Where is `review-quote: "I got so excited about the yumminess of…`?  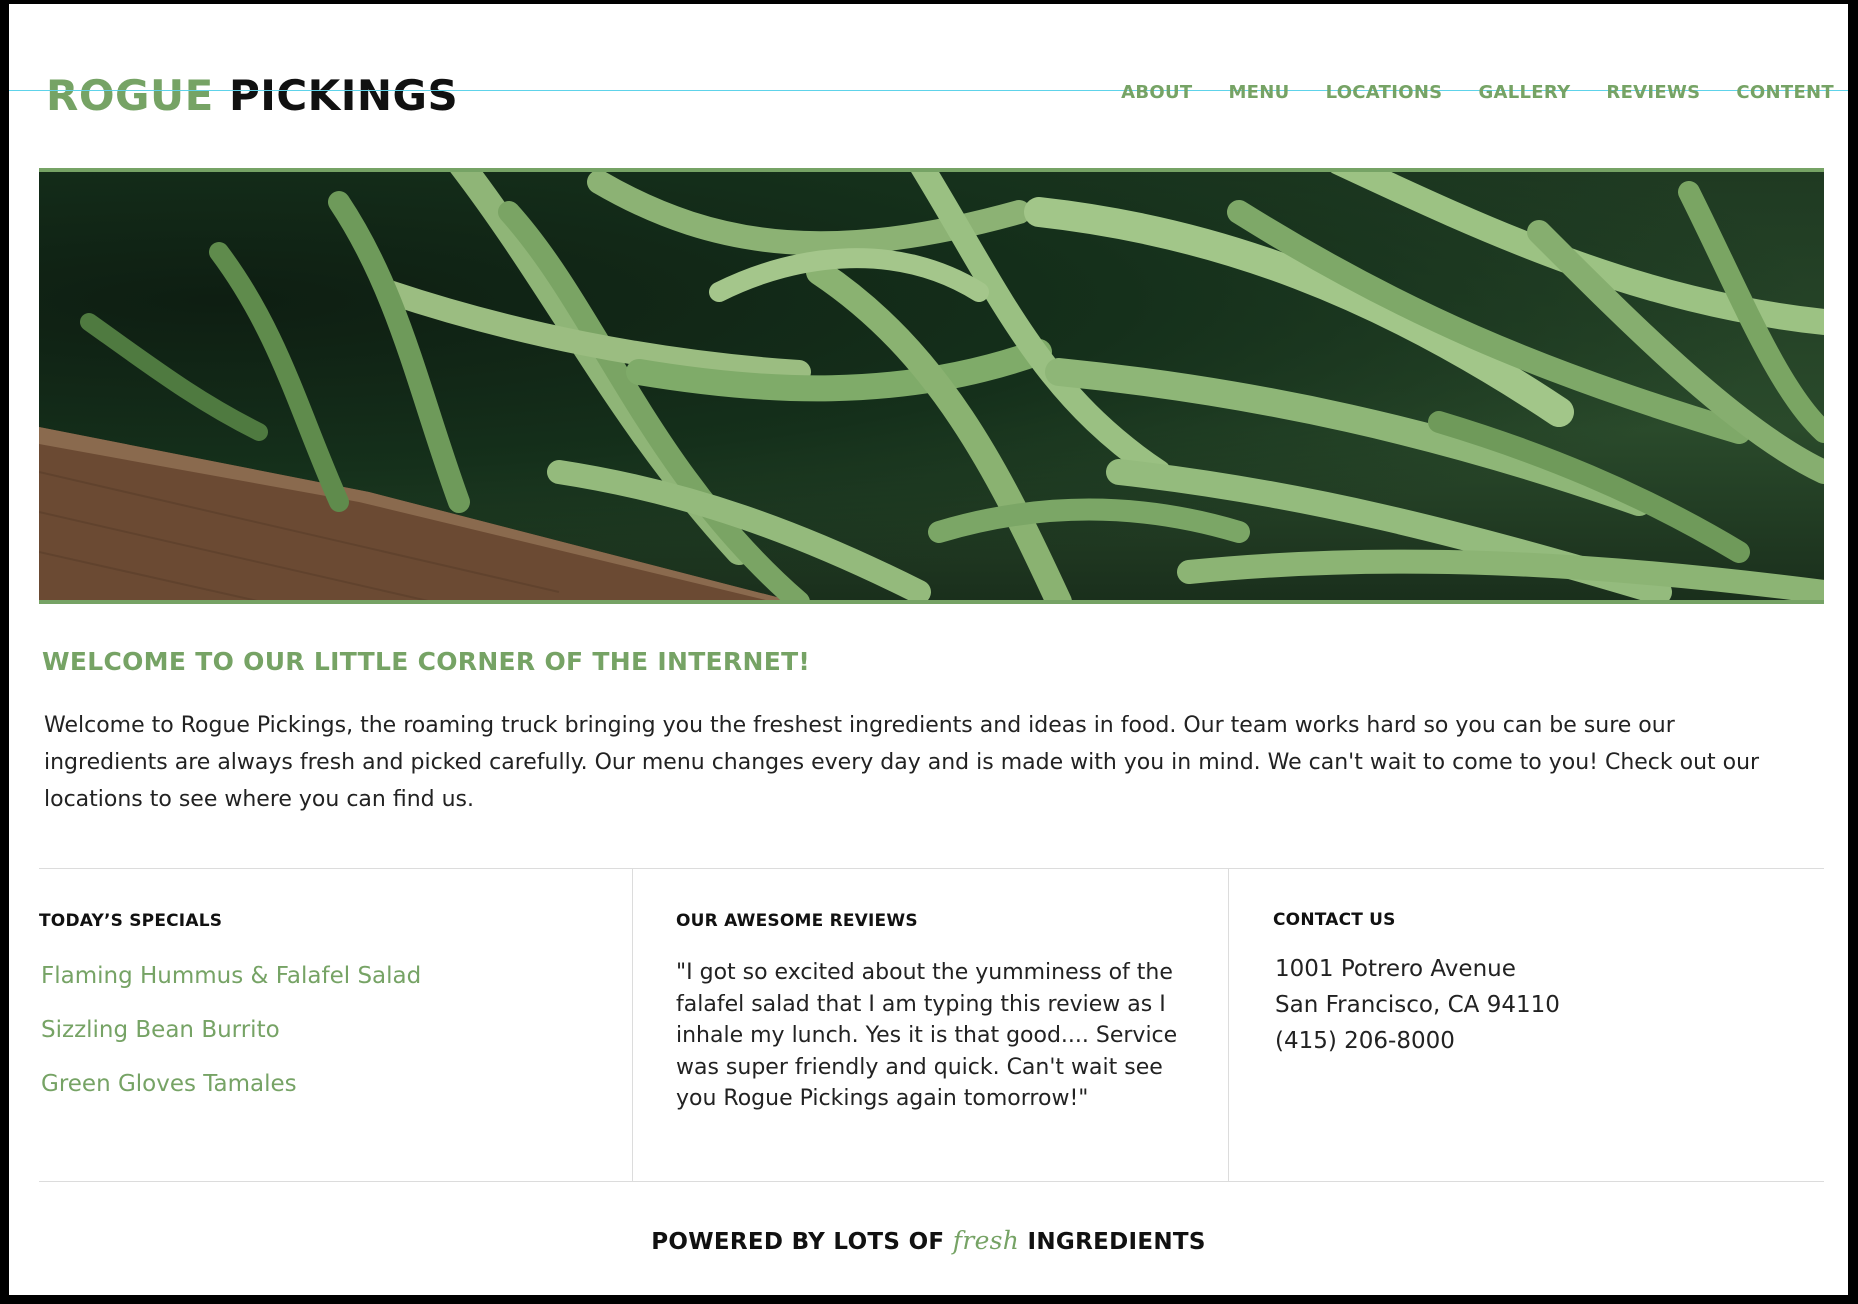
review-quote: "I got so excited about the yumminess of… is located at coordinates (927, 1035).